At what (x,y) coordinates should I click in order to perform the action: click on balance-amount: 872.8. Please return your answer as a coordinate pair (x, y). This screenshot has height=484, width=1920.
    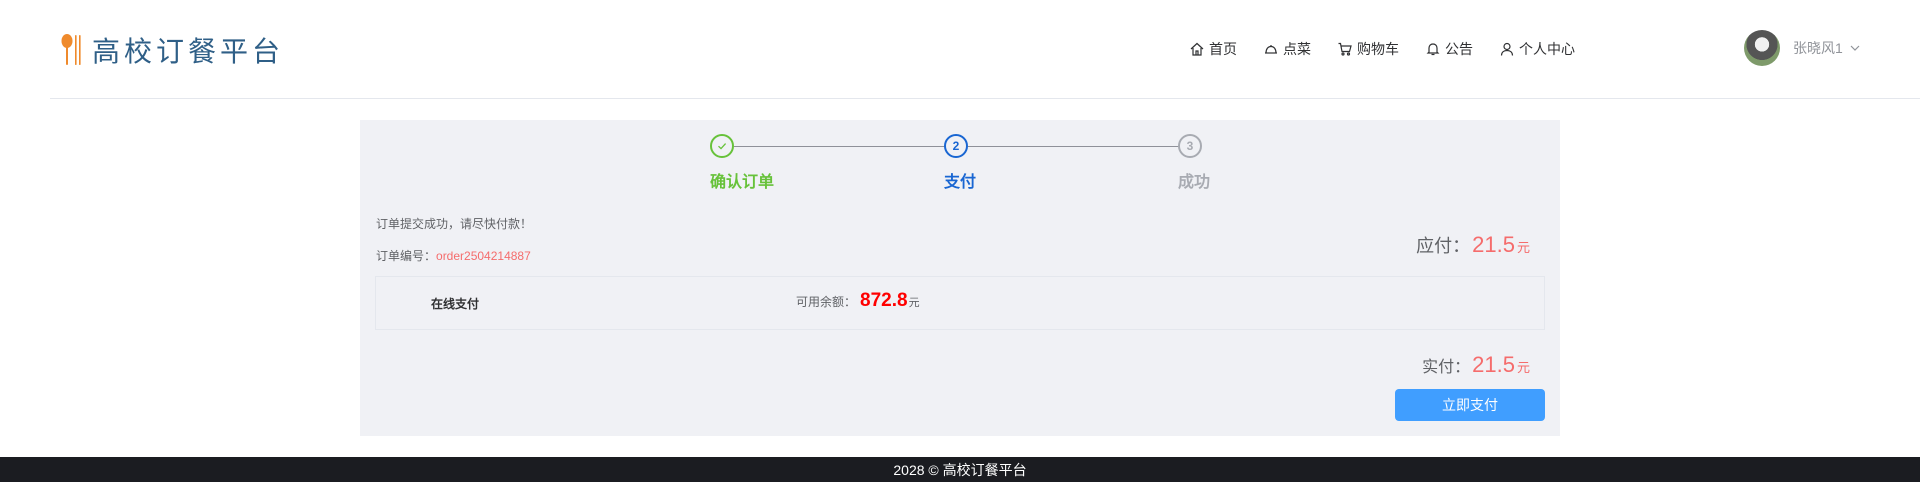
    Looking at the image, I should click on (884, 300).